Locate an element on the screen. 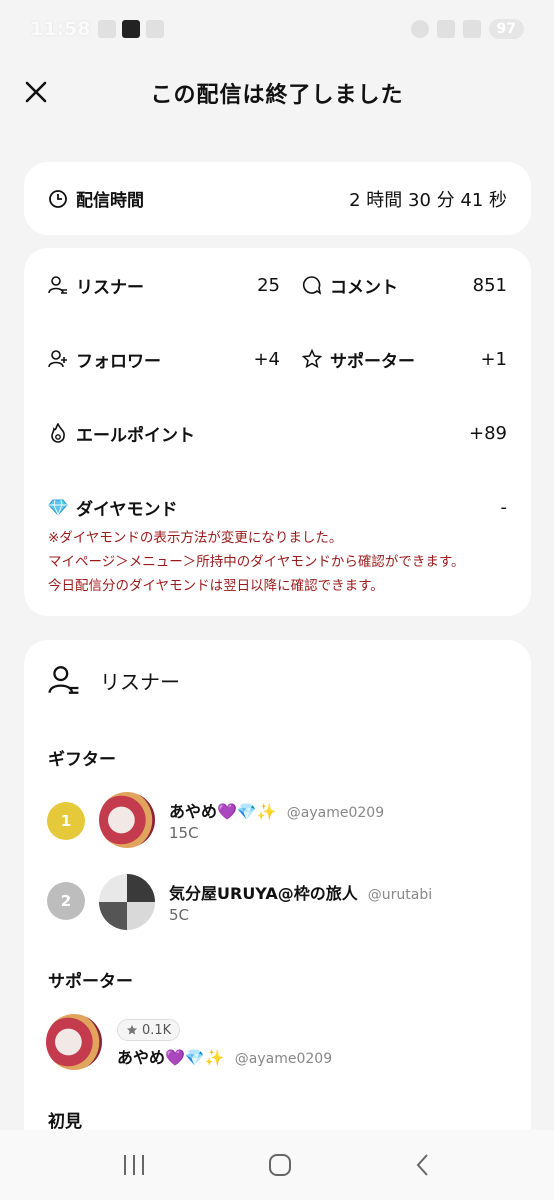 Image resolution: width=554 pixels, height=1200 pixels. stat-followers-label: フォロワー is located at coordinates (118, 361).